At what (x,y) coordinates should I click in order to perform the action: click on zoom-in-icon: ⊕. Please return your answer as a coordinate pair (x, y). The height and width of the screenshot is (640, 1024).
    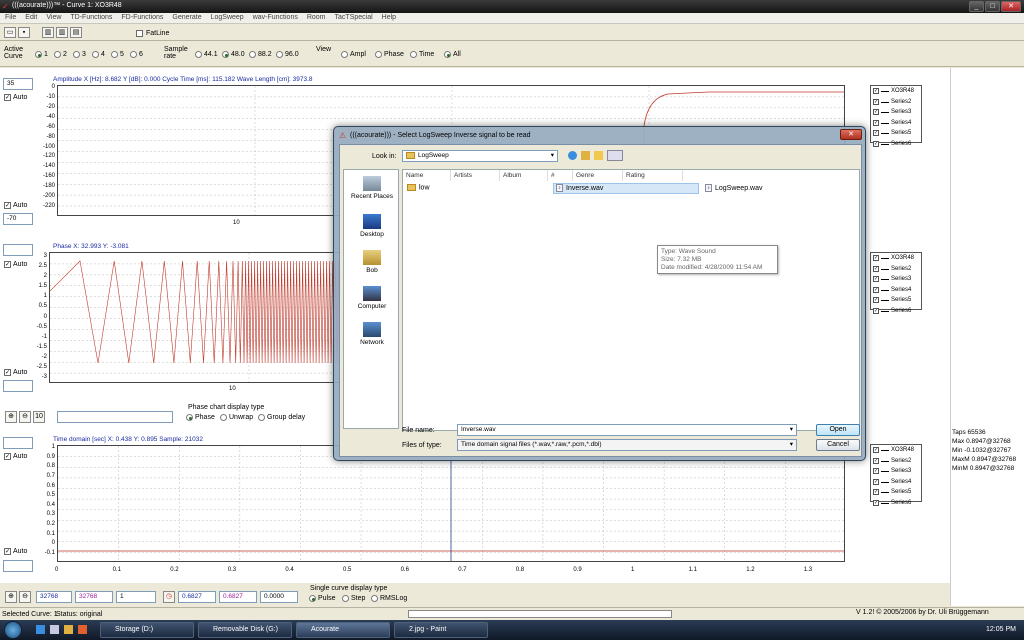
    Looking at the image, I should click on (11, 417).